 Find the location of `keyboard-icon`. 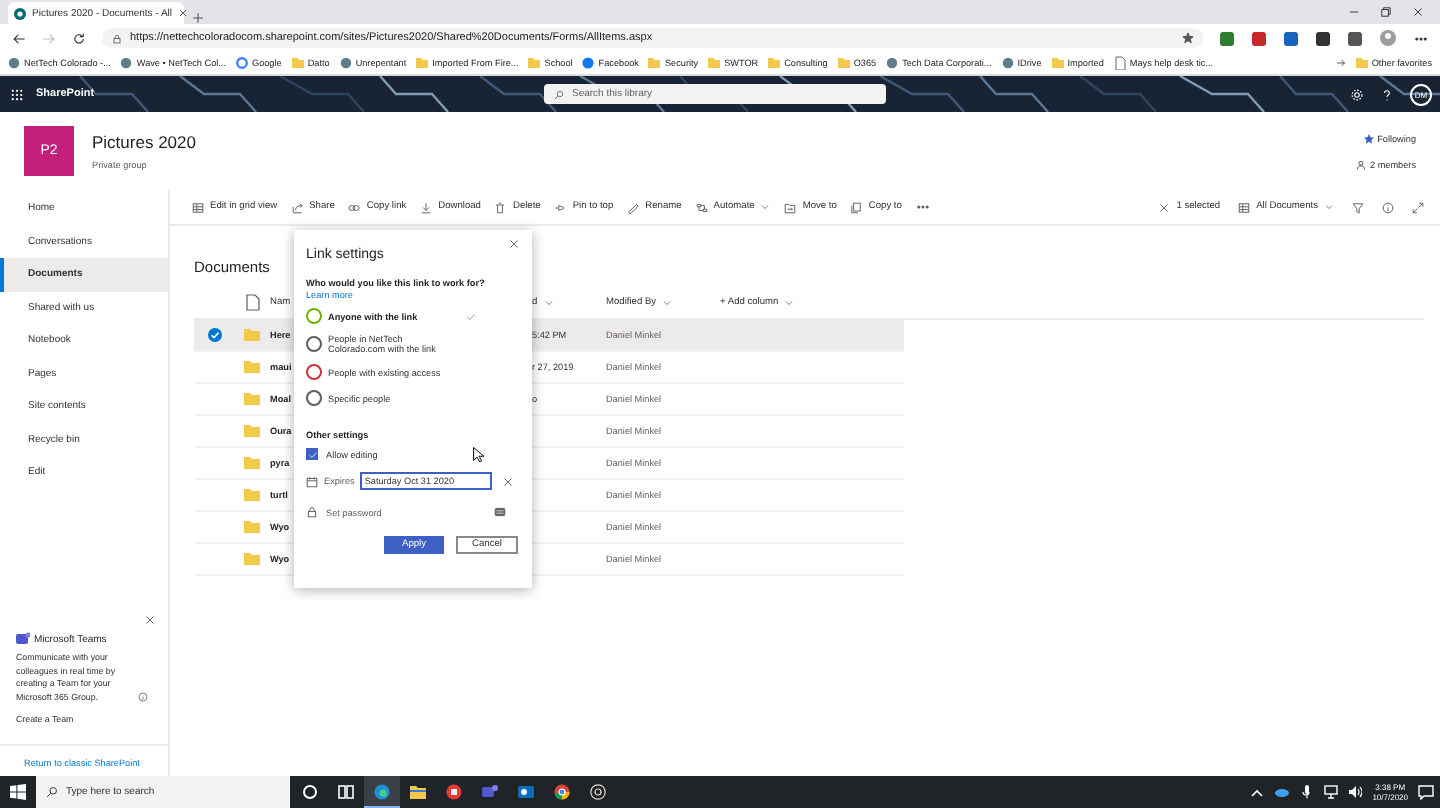

keyboard-icon is located at coordinates (500, 512).